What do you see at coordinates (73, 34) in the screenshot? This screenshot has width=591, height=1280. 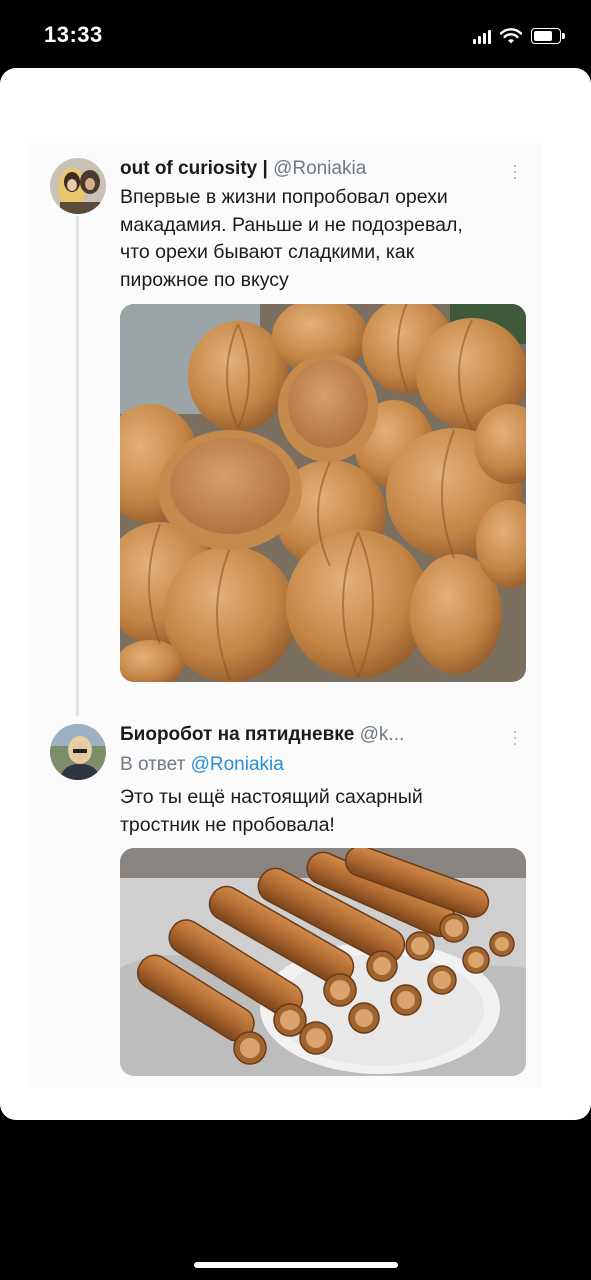 I see `status-time: 13:33` at bounding box center [73, 34].